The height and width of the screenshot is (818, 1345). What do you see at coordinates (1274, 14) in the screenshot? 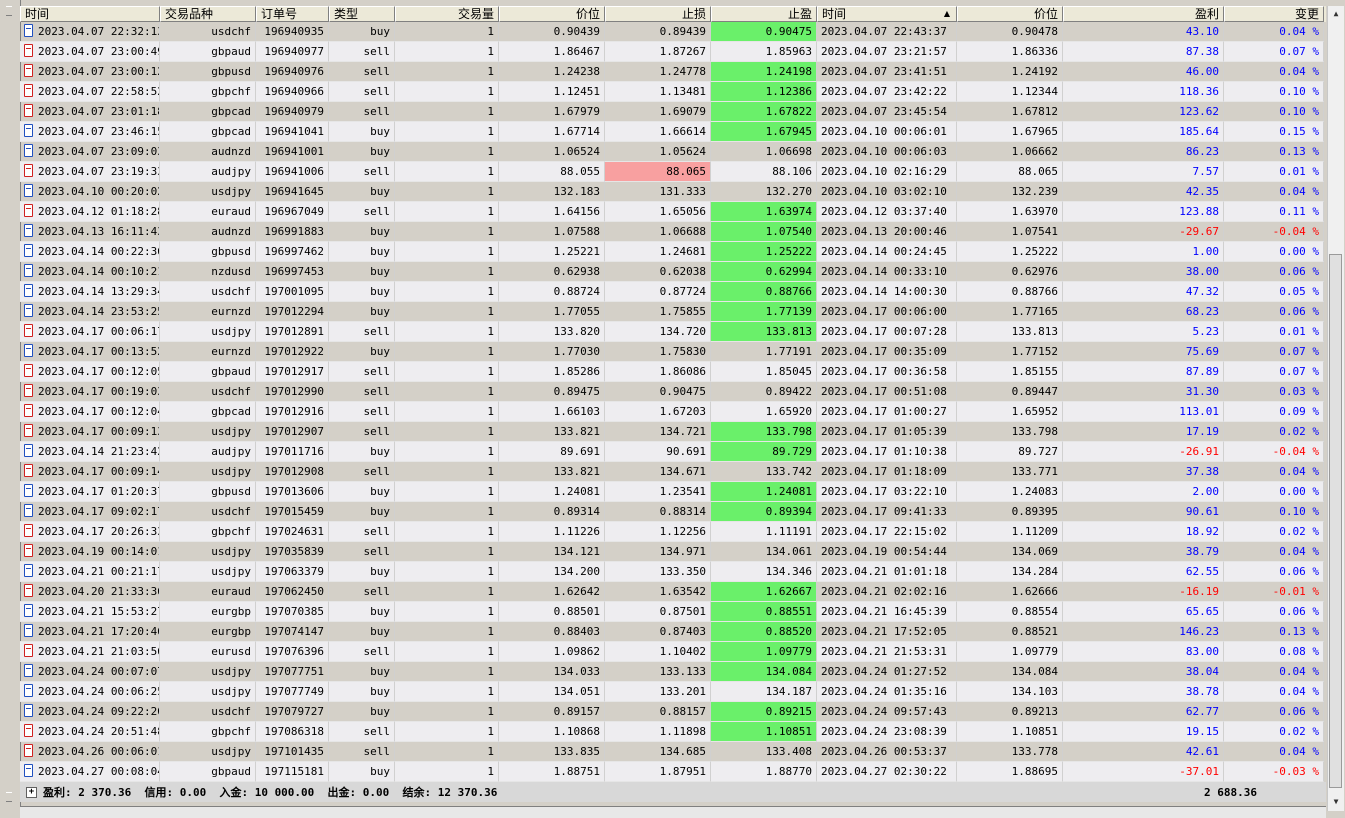
I see `header-col-change: 变更` at bounding box center [1274, 14].